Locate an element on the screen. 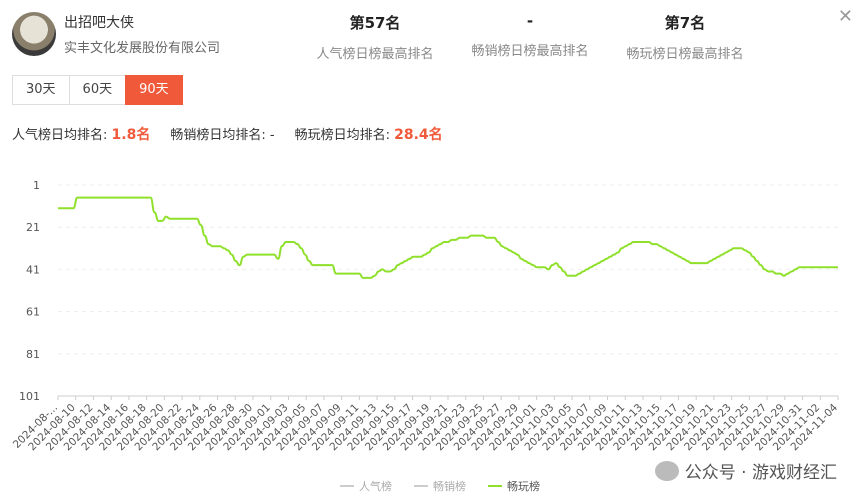 This screenshot has width=865, height=502. app-name: 出招吧大侠 is located at coordinates (99, 23).